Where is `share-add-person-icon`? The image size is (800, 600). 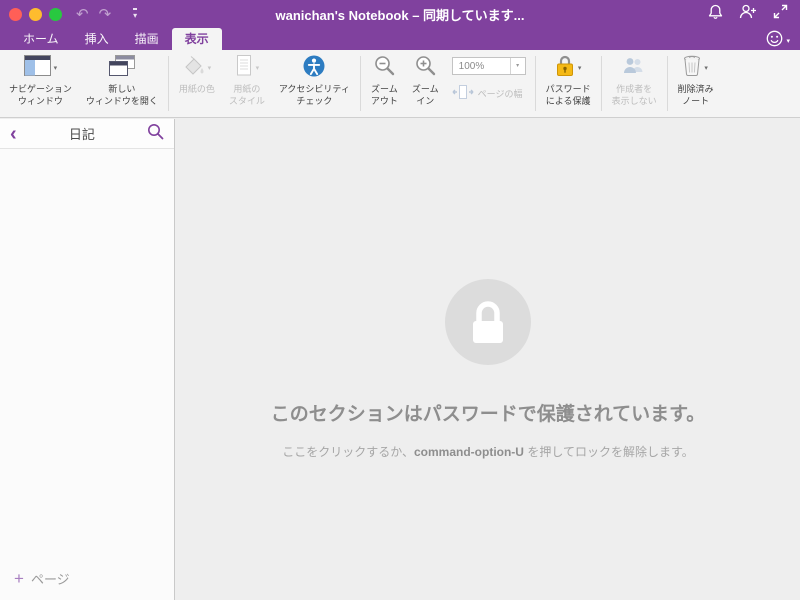 share-add-person-icon is located at coordinates (748, 14).